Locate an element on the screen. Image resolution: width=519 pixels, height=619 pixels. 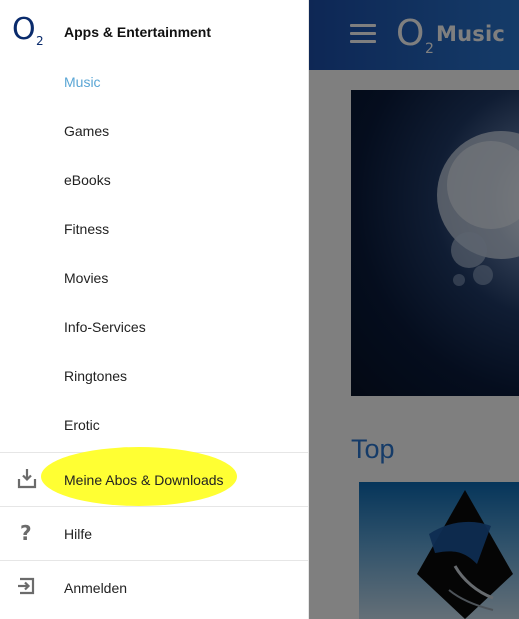
submenu-item-ringtones: Ringtones is located at coordinates (95, 375).